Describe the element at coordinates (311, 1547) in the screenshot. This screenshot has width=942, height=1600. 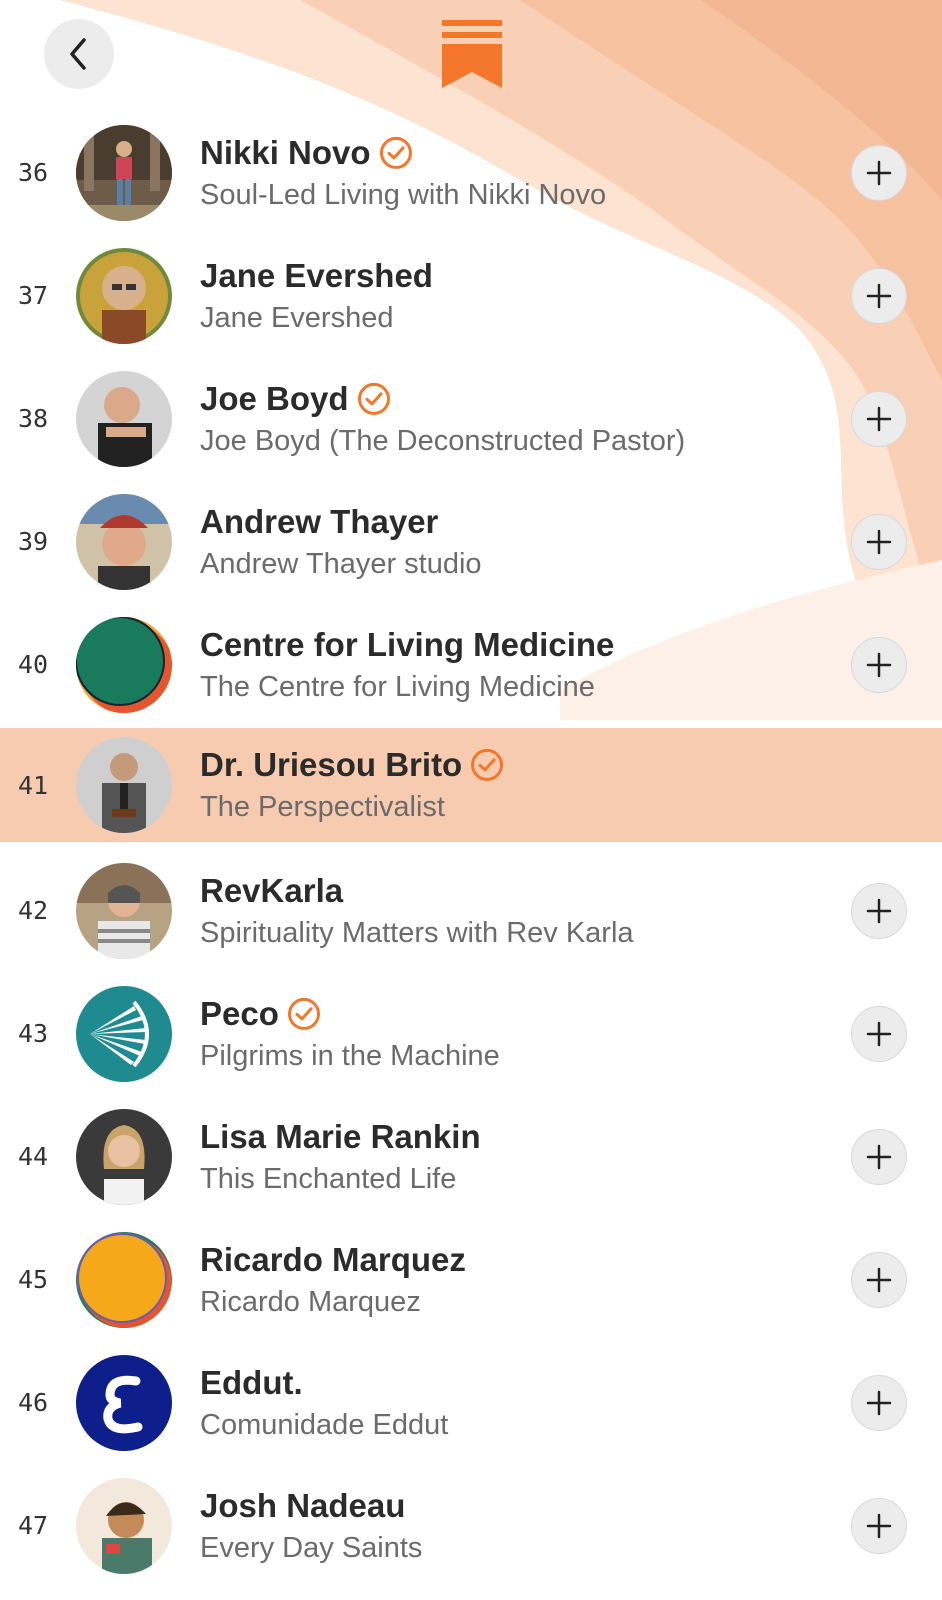
I see `publication-name: Every Day Saints` at that location.